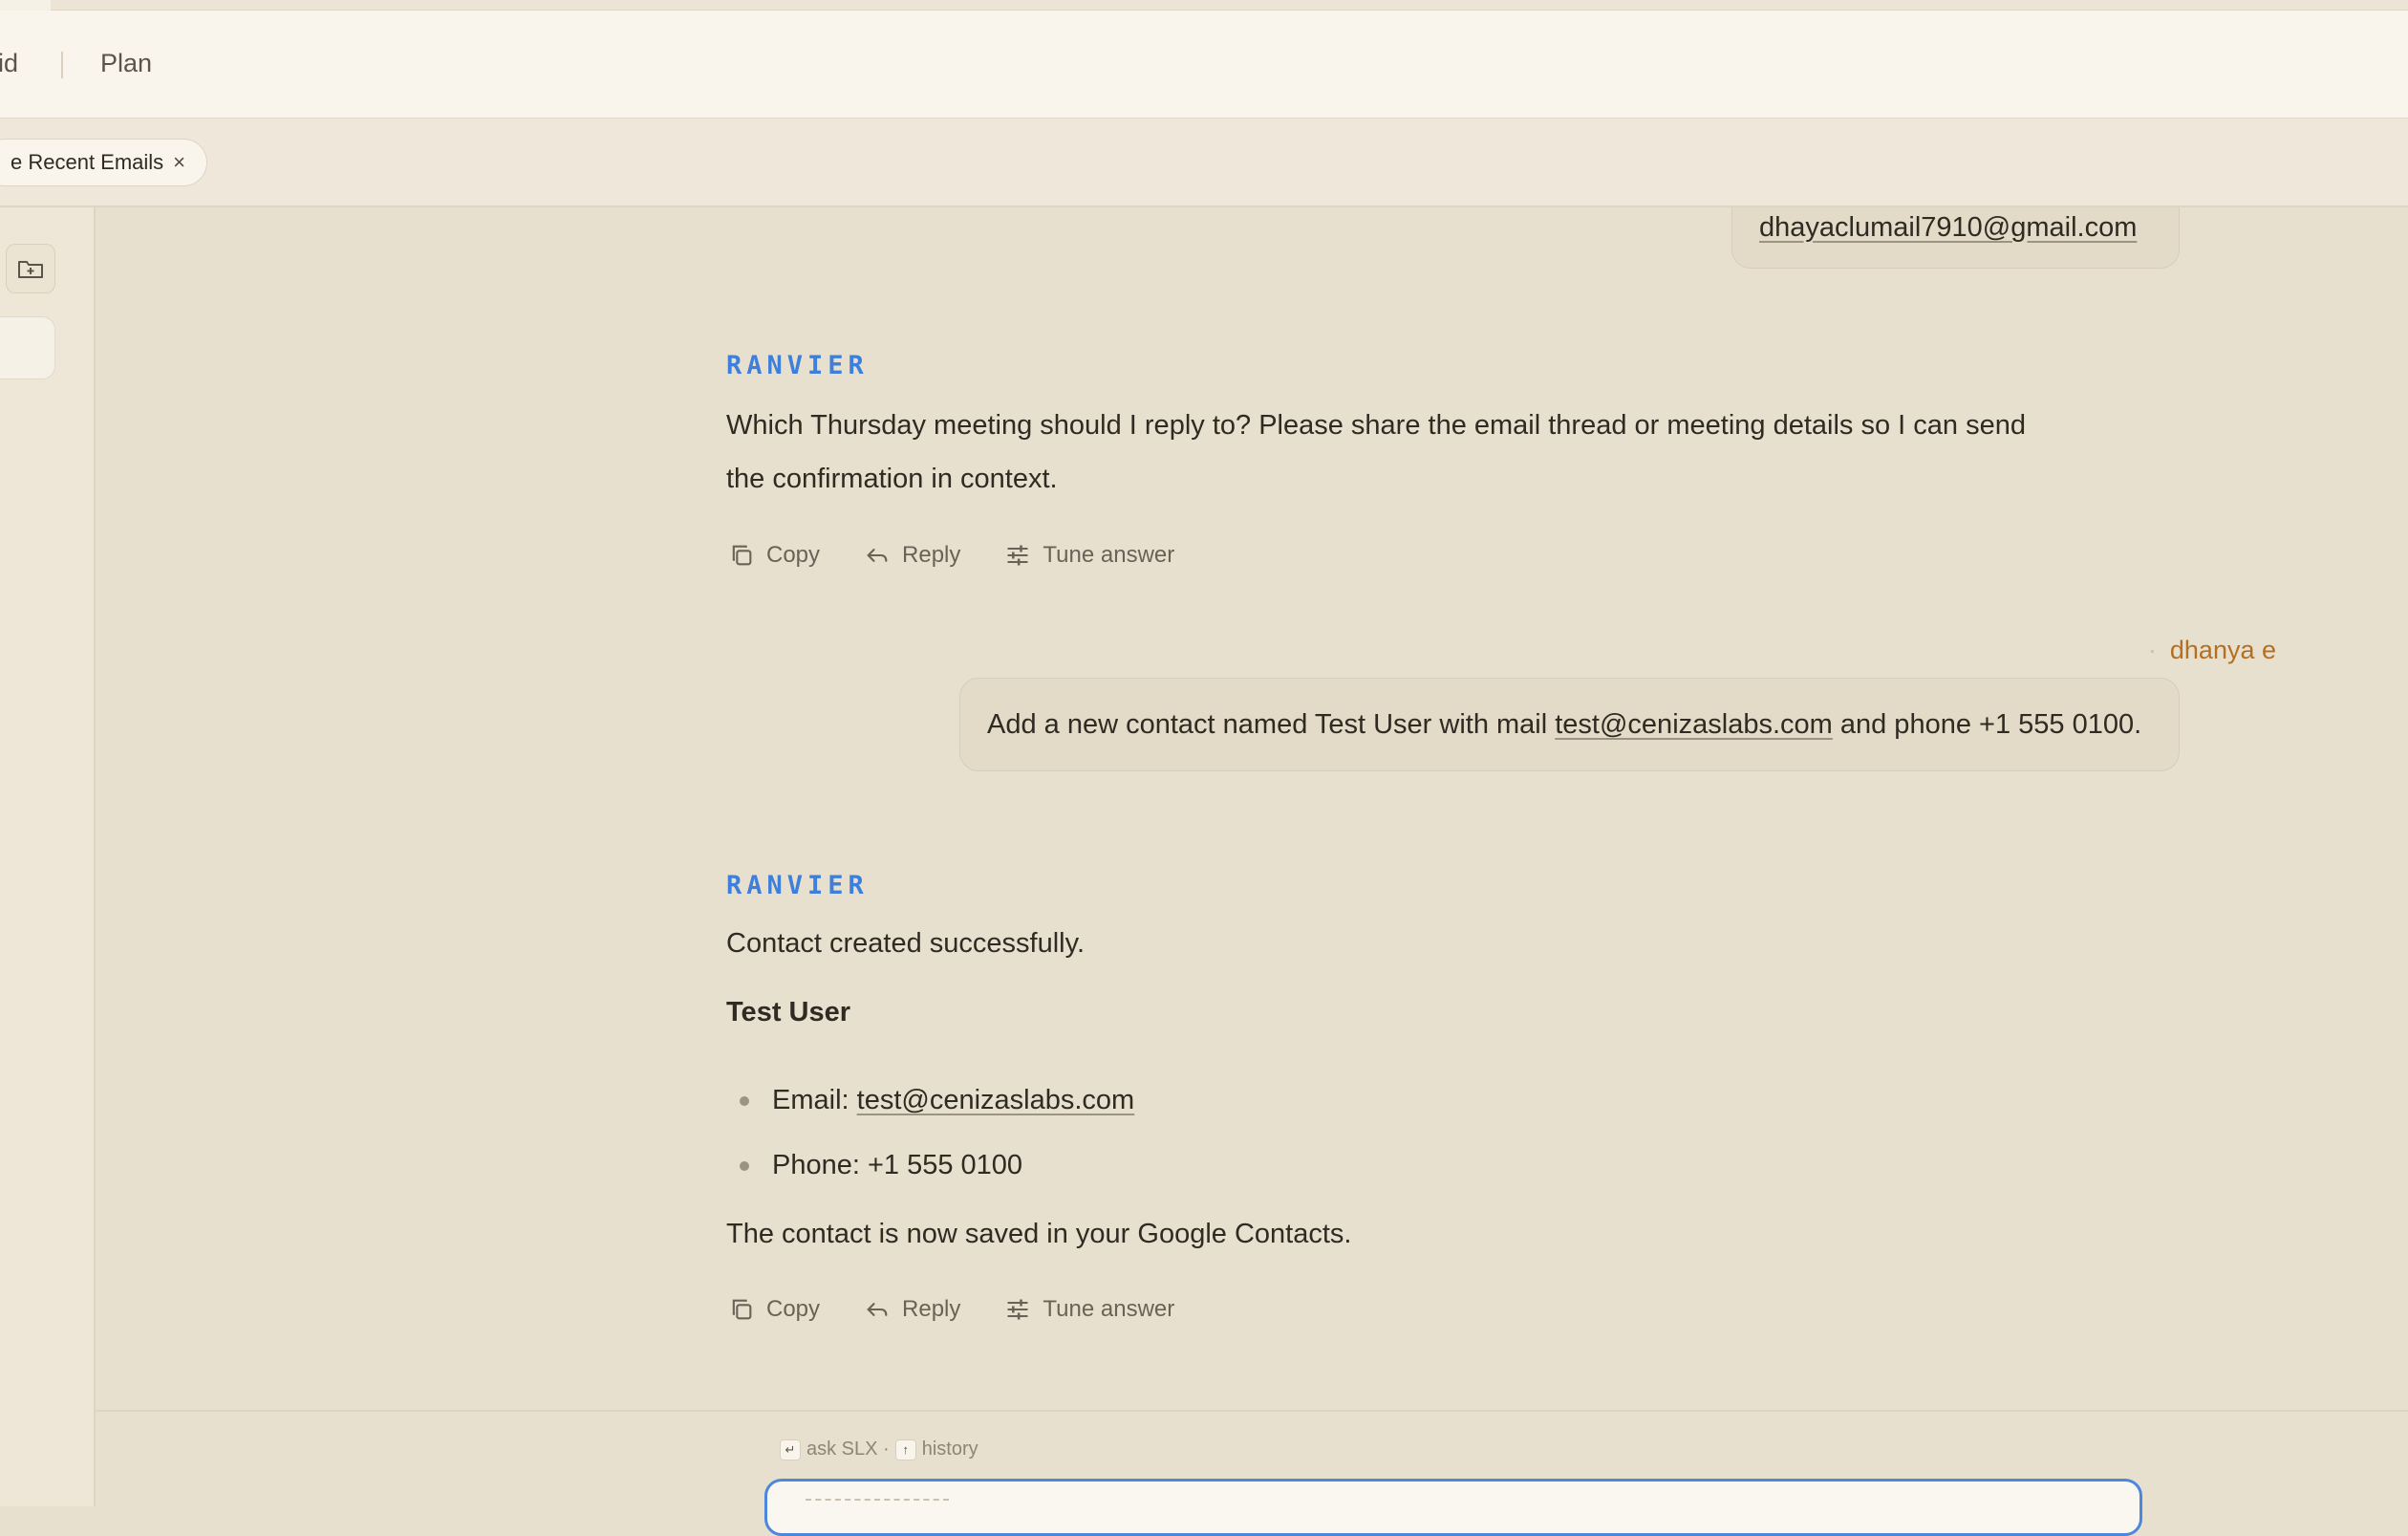 The height and width of the screenshot is (1536, 2408). Describe the element at coordinates (25, 5) in the screenshot. I see `window-tab` at that location.